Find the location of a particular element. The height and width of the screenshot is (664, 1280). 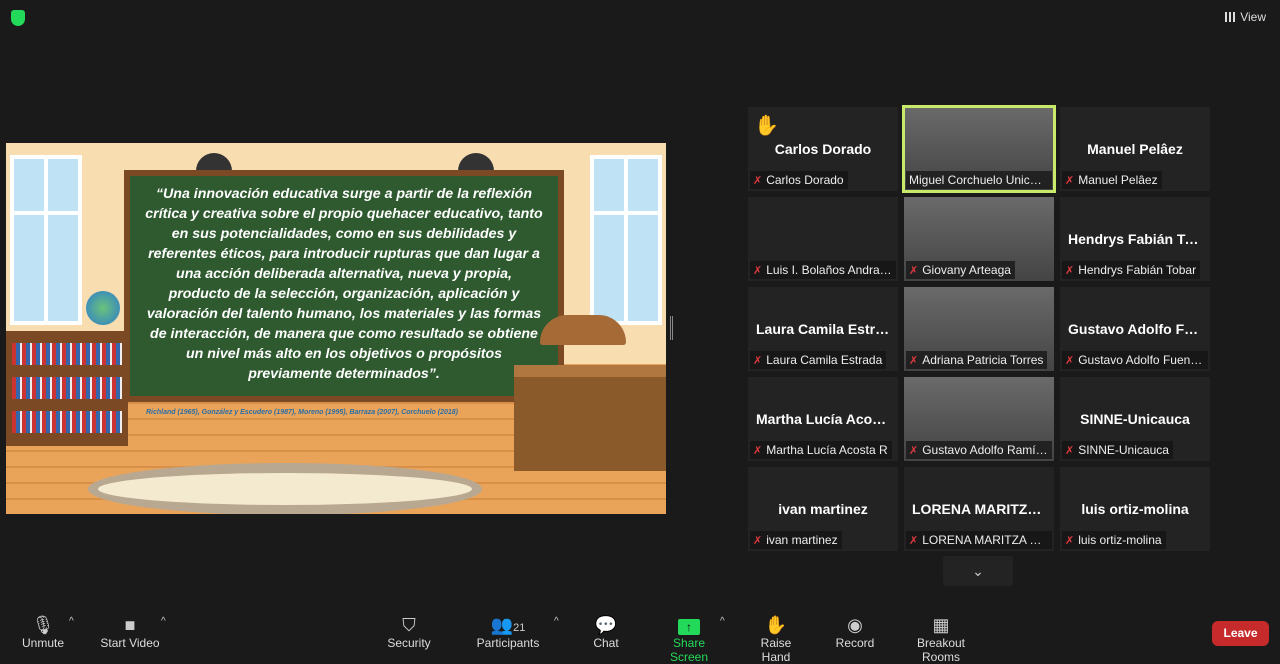

security-button: ⛉ Security is located at coordinates (409, 632).